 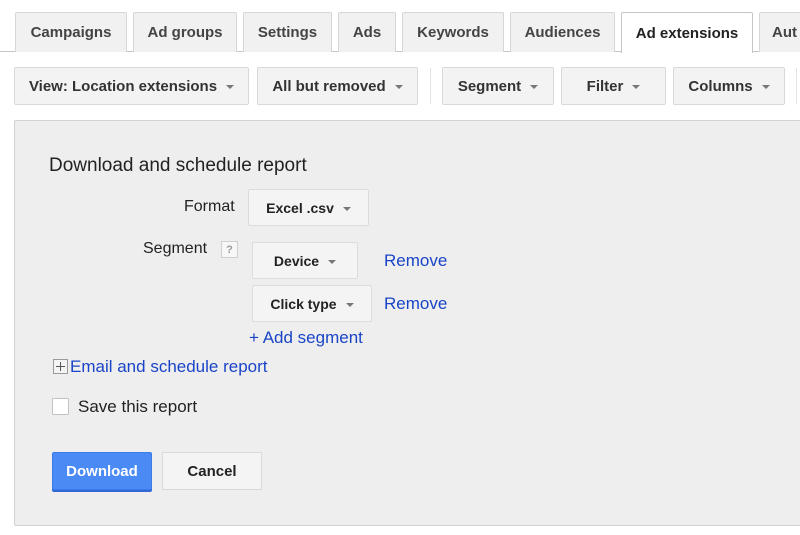 What do you see at coordinates (329, 86) in the screenshot?
I see `status-filter-label: All but removed` at bounding box center [329, 86].